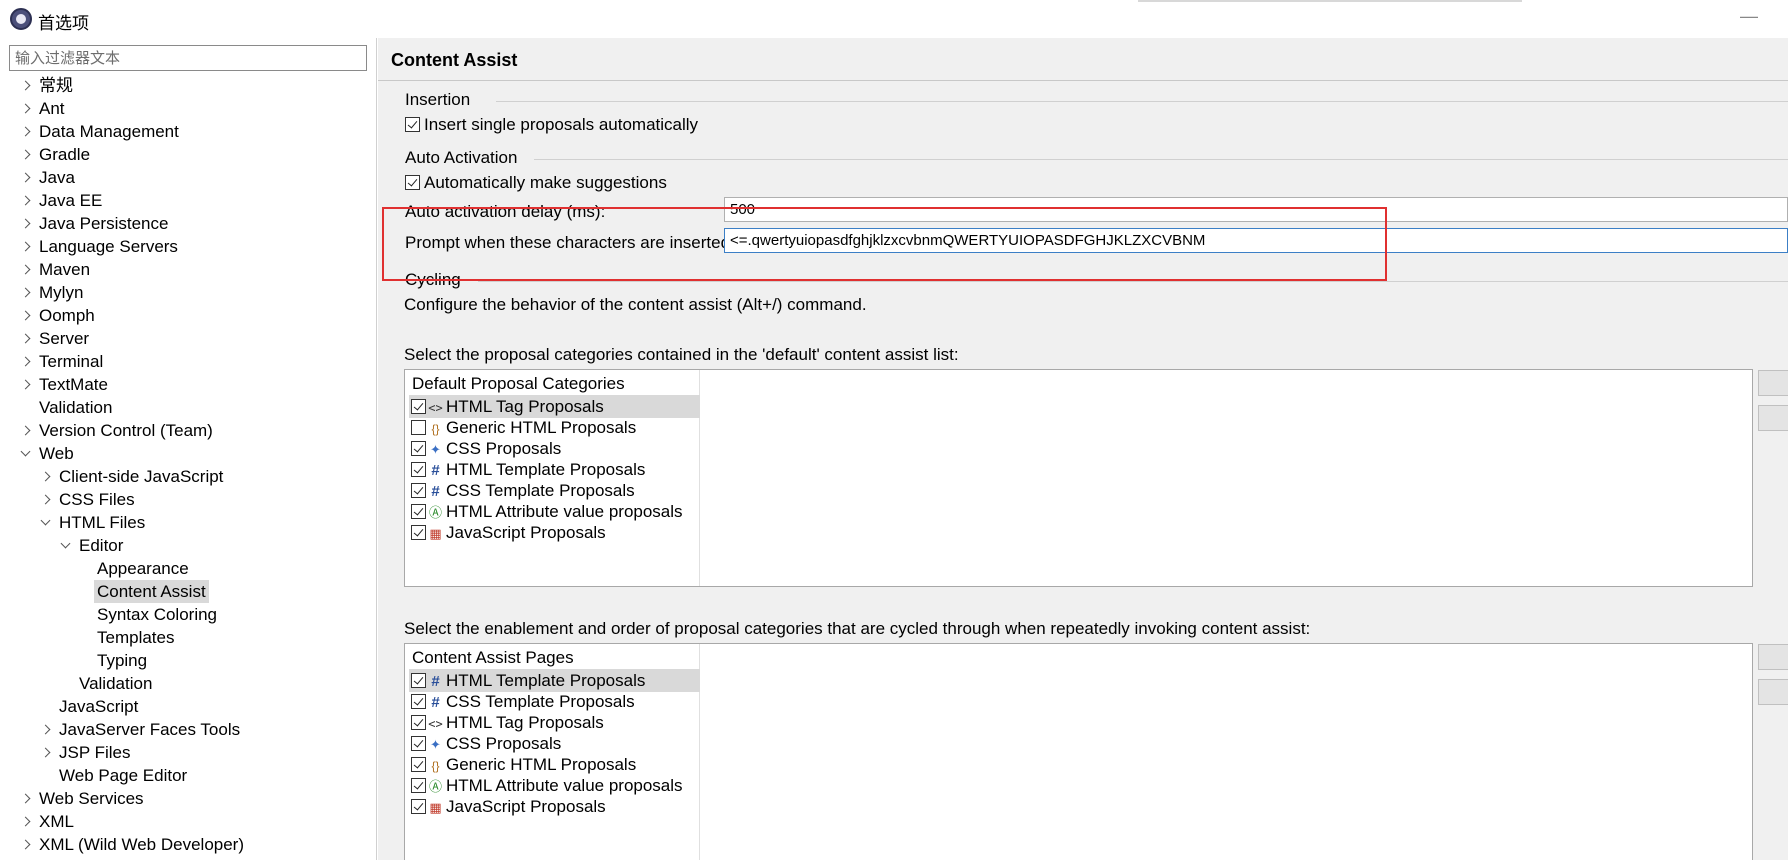 Image resolution: width=1788 pixels, height=860 pixels. What do you see at coordinates (151, 591) in the screenshot?
I see `tree-item-label: Content Assist` at bounding box center [151, 591].